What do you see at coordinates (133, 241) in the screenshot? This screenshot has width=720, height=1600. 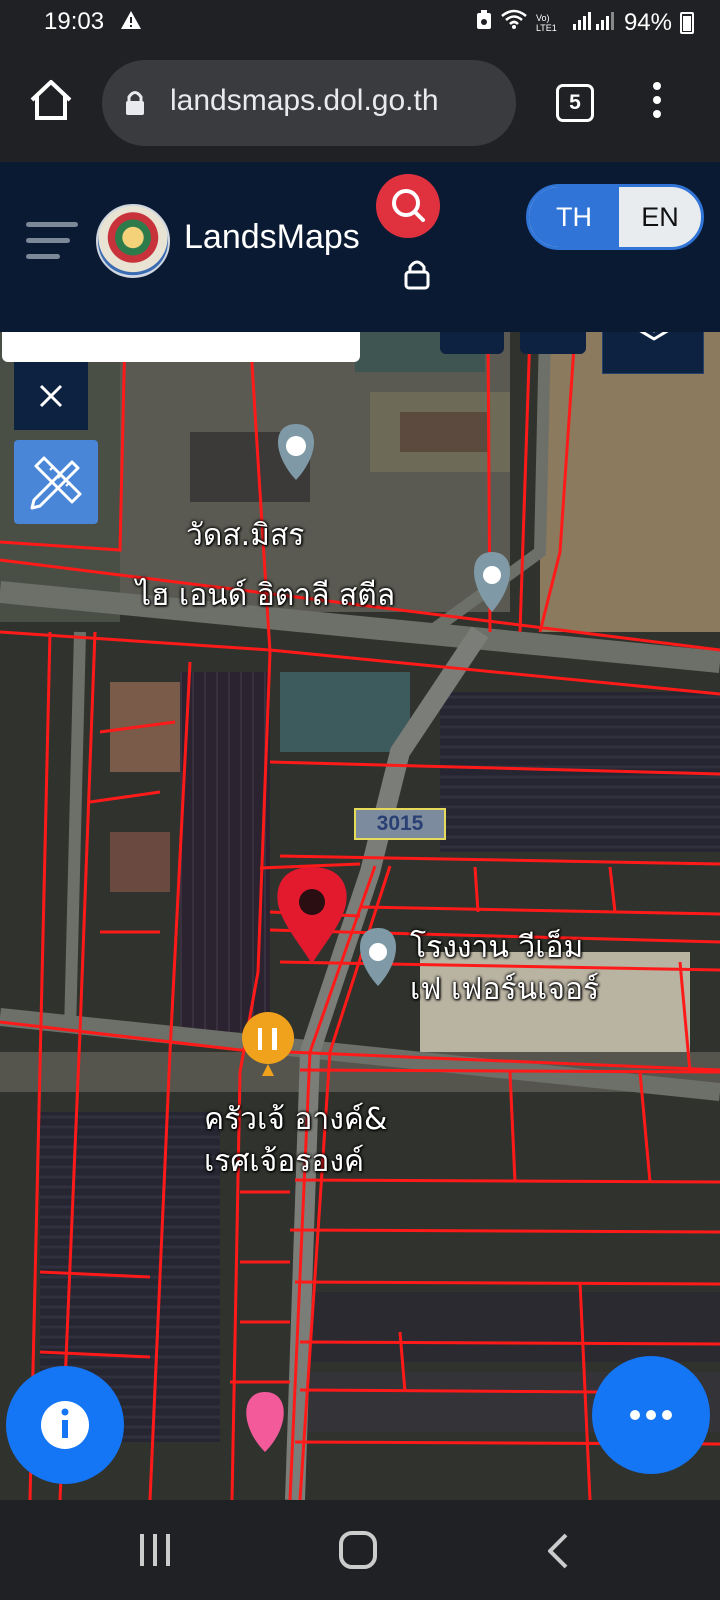 I see `department-logo` at bounding box center [133, 241].